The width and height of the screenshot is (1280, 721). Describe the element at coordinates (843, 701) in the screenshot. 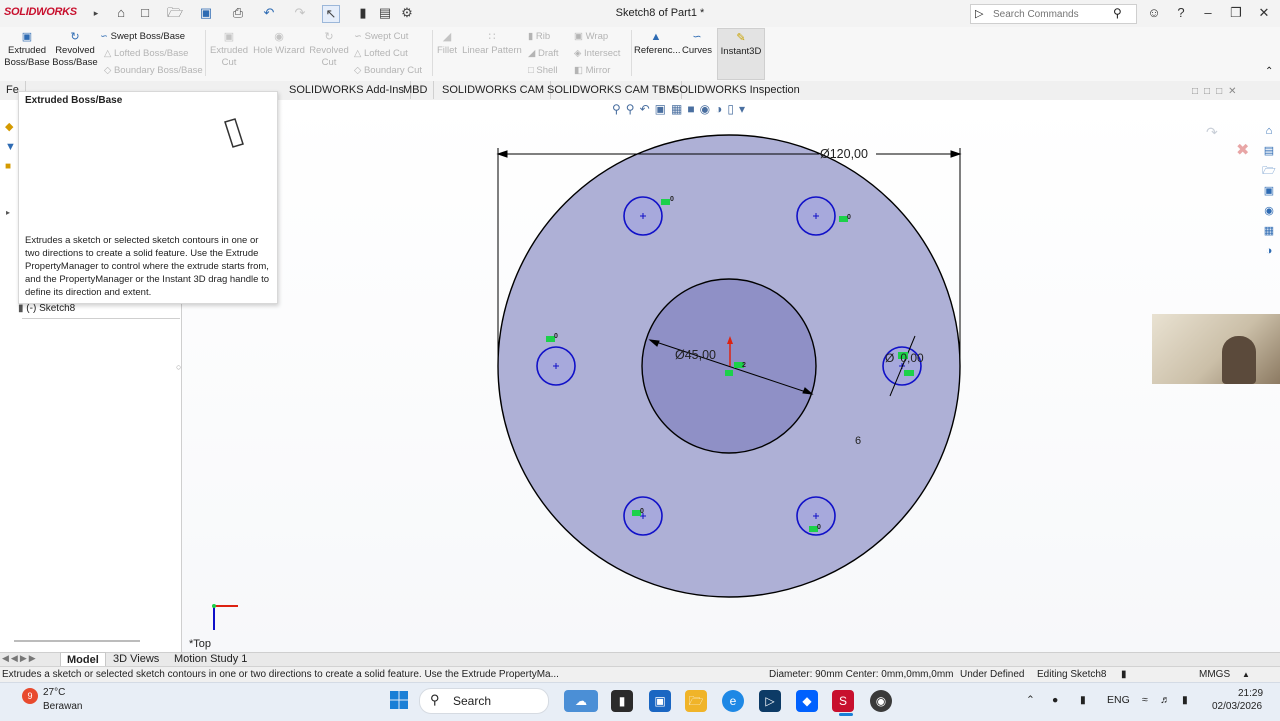

I see `taskbar-solidworks-icon: S` at that location.